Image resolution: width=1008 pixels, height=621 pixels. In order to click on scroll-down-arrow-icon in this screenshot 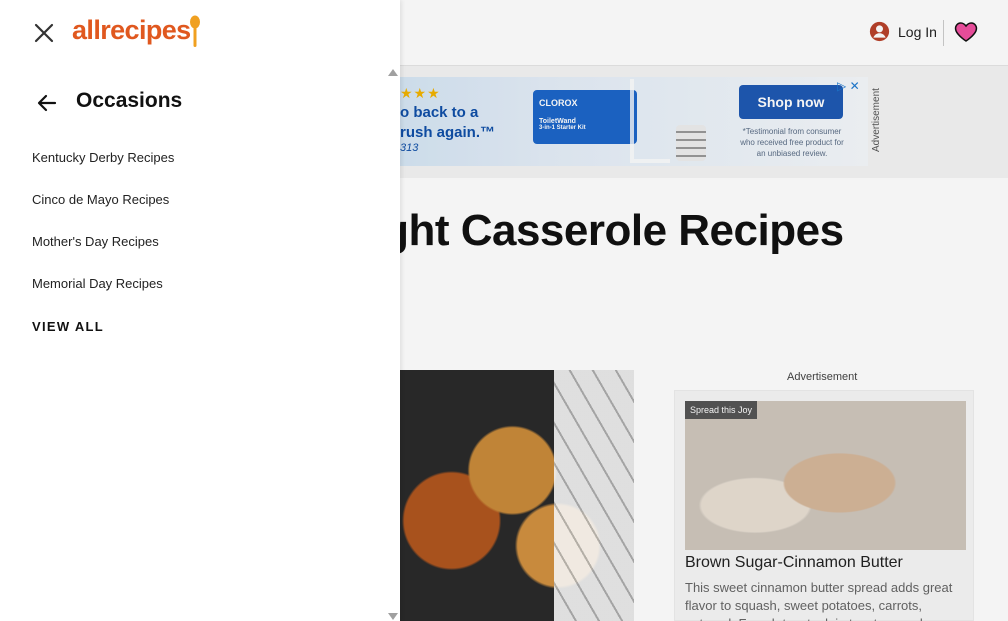, I will do `click(393, 616)`.